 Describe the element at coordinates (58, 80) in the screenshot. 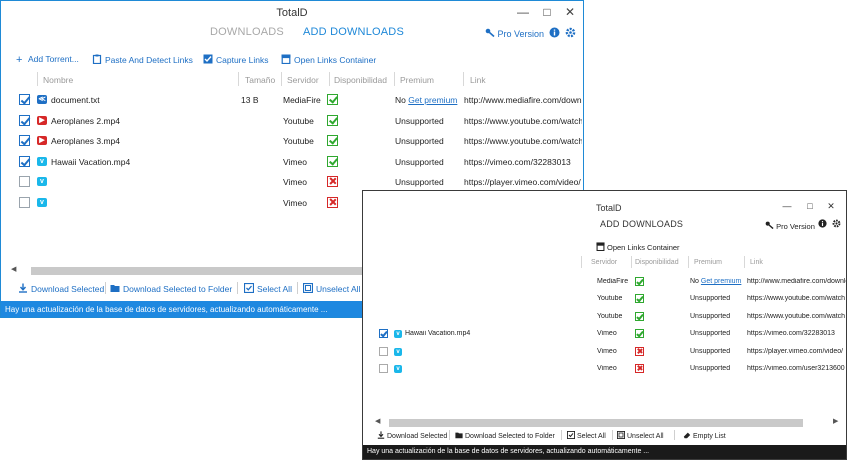

I see `col-header-name: Nombre` at that location.